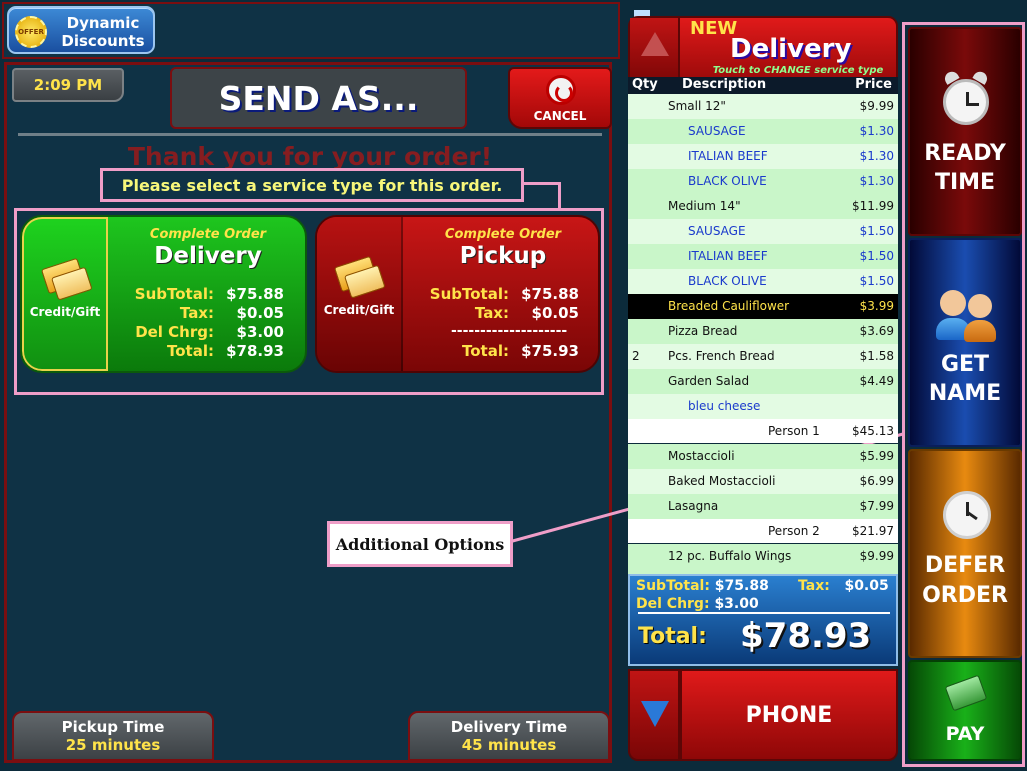  Describe the element at coordinates (645, 84) in the screenshot. I see `col-qty: Qty` at that location.